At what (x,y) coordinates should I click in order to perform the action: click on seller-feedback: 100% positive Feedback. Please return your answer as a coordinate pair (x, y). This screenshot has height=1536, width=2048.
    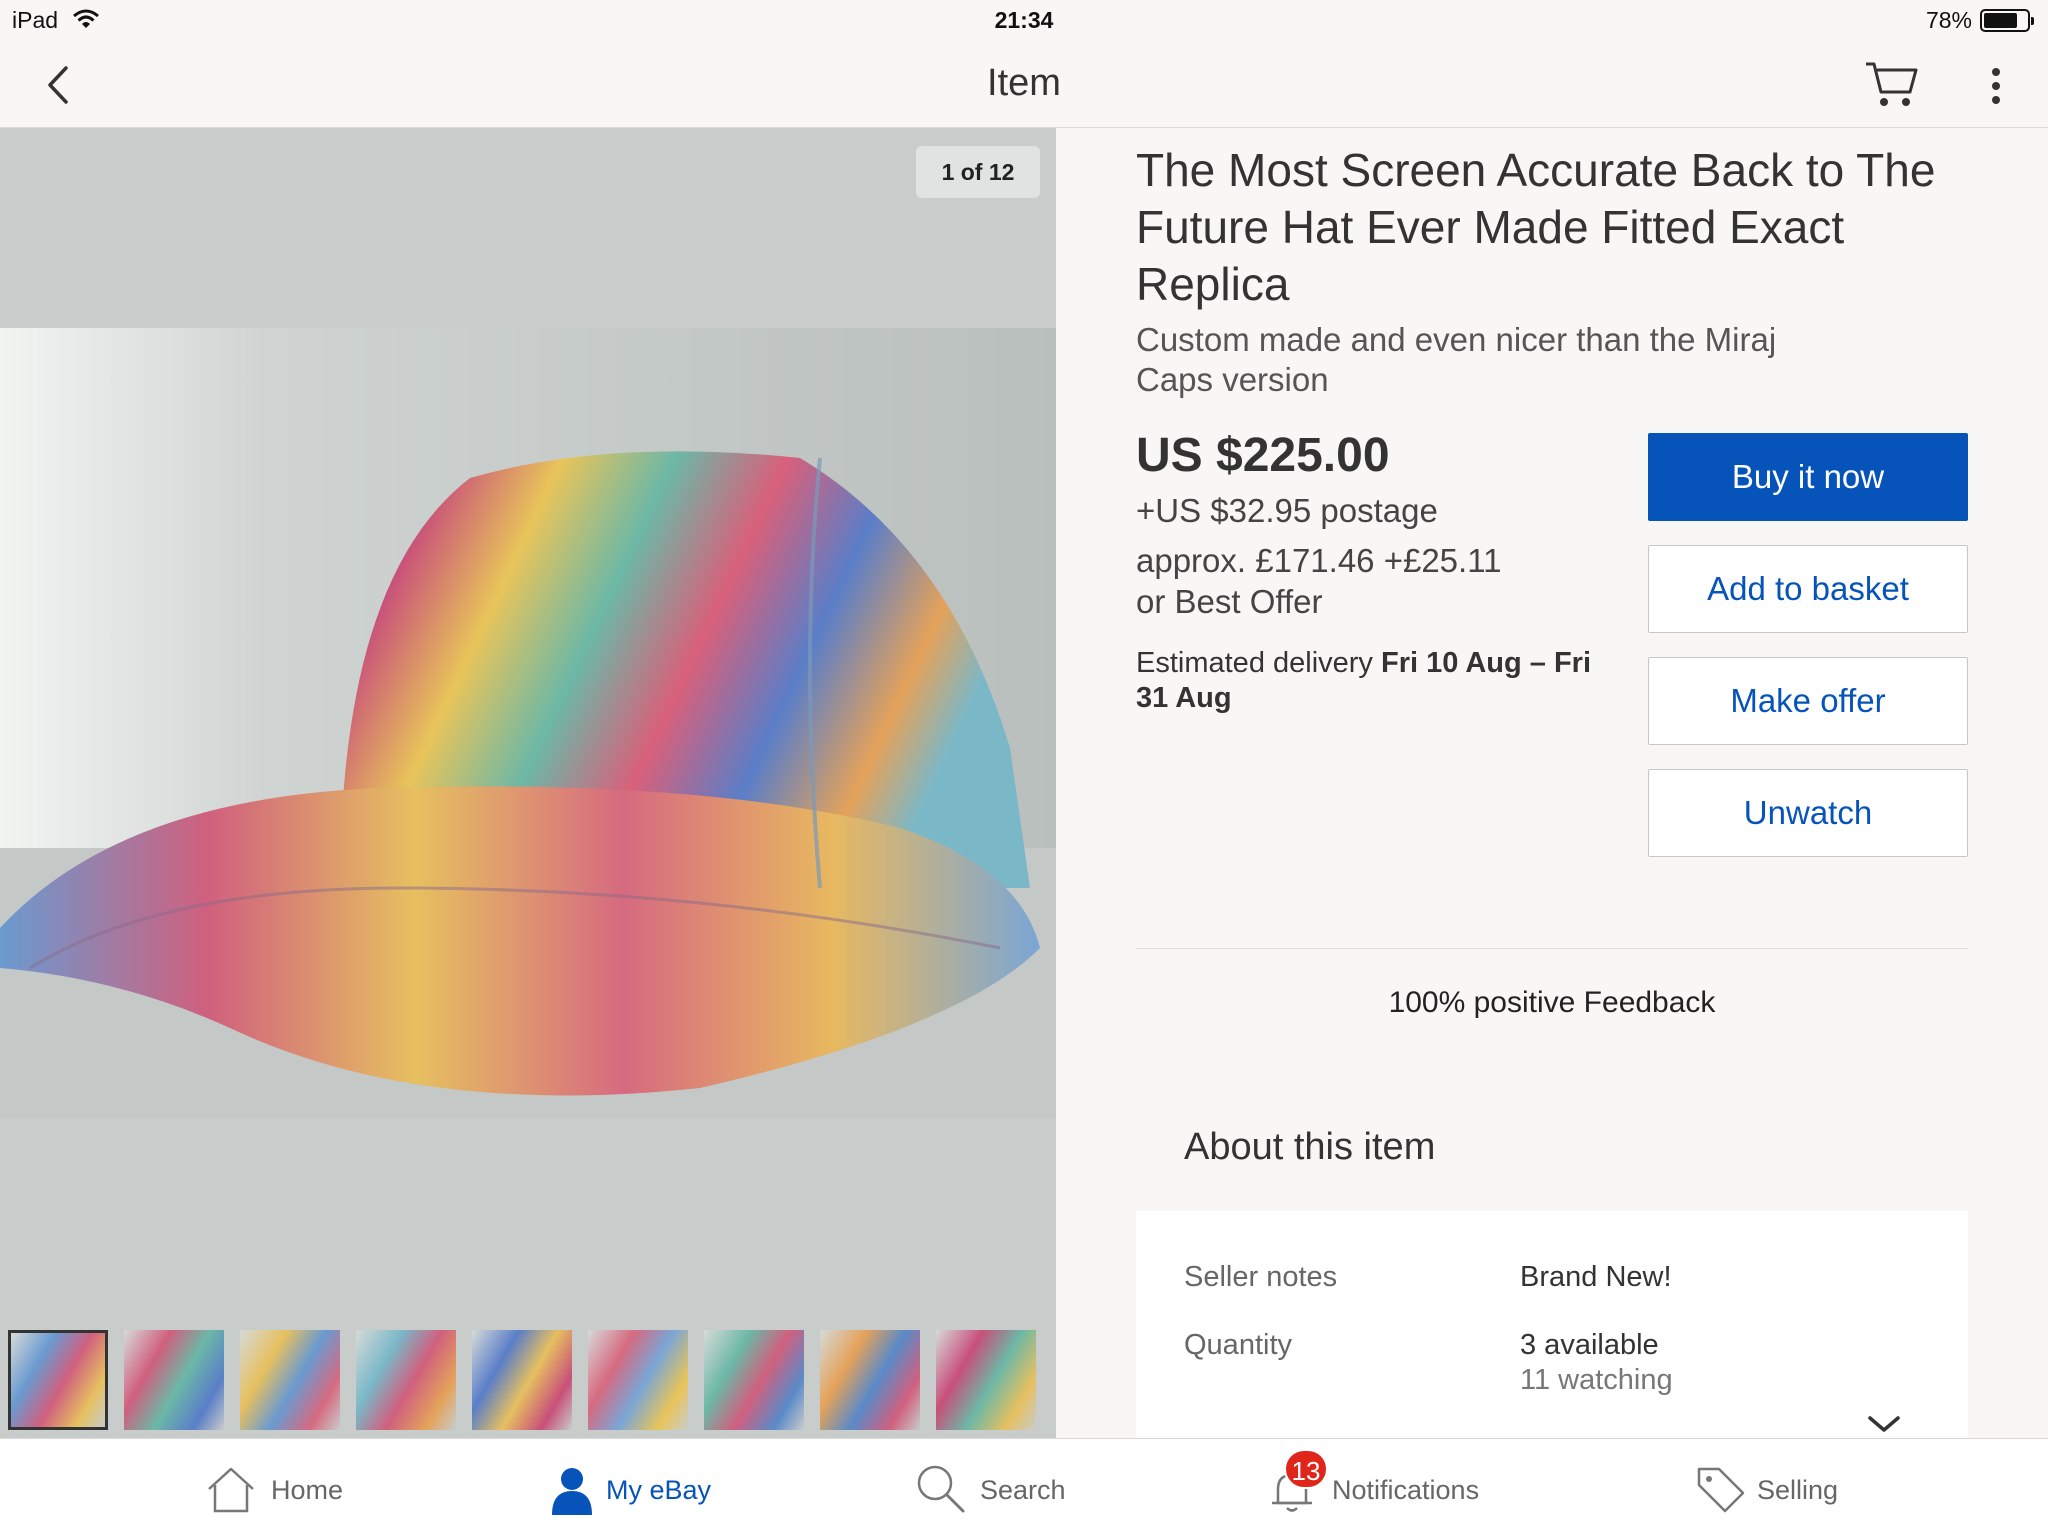
    Looking at the image, I should click on (1552, 1003).